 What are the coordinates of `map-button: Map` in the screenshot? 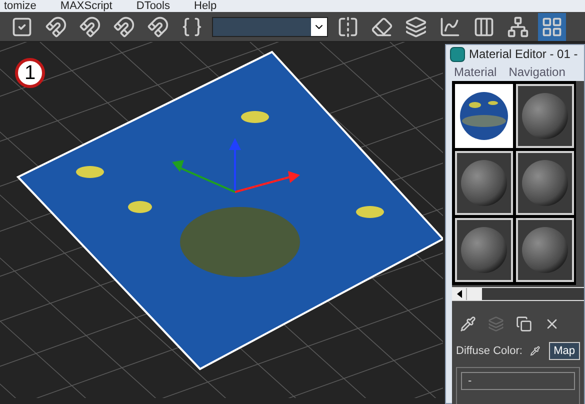 It's located at (564, 351).